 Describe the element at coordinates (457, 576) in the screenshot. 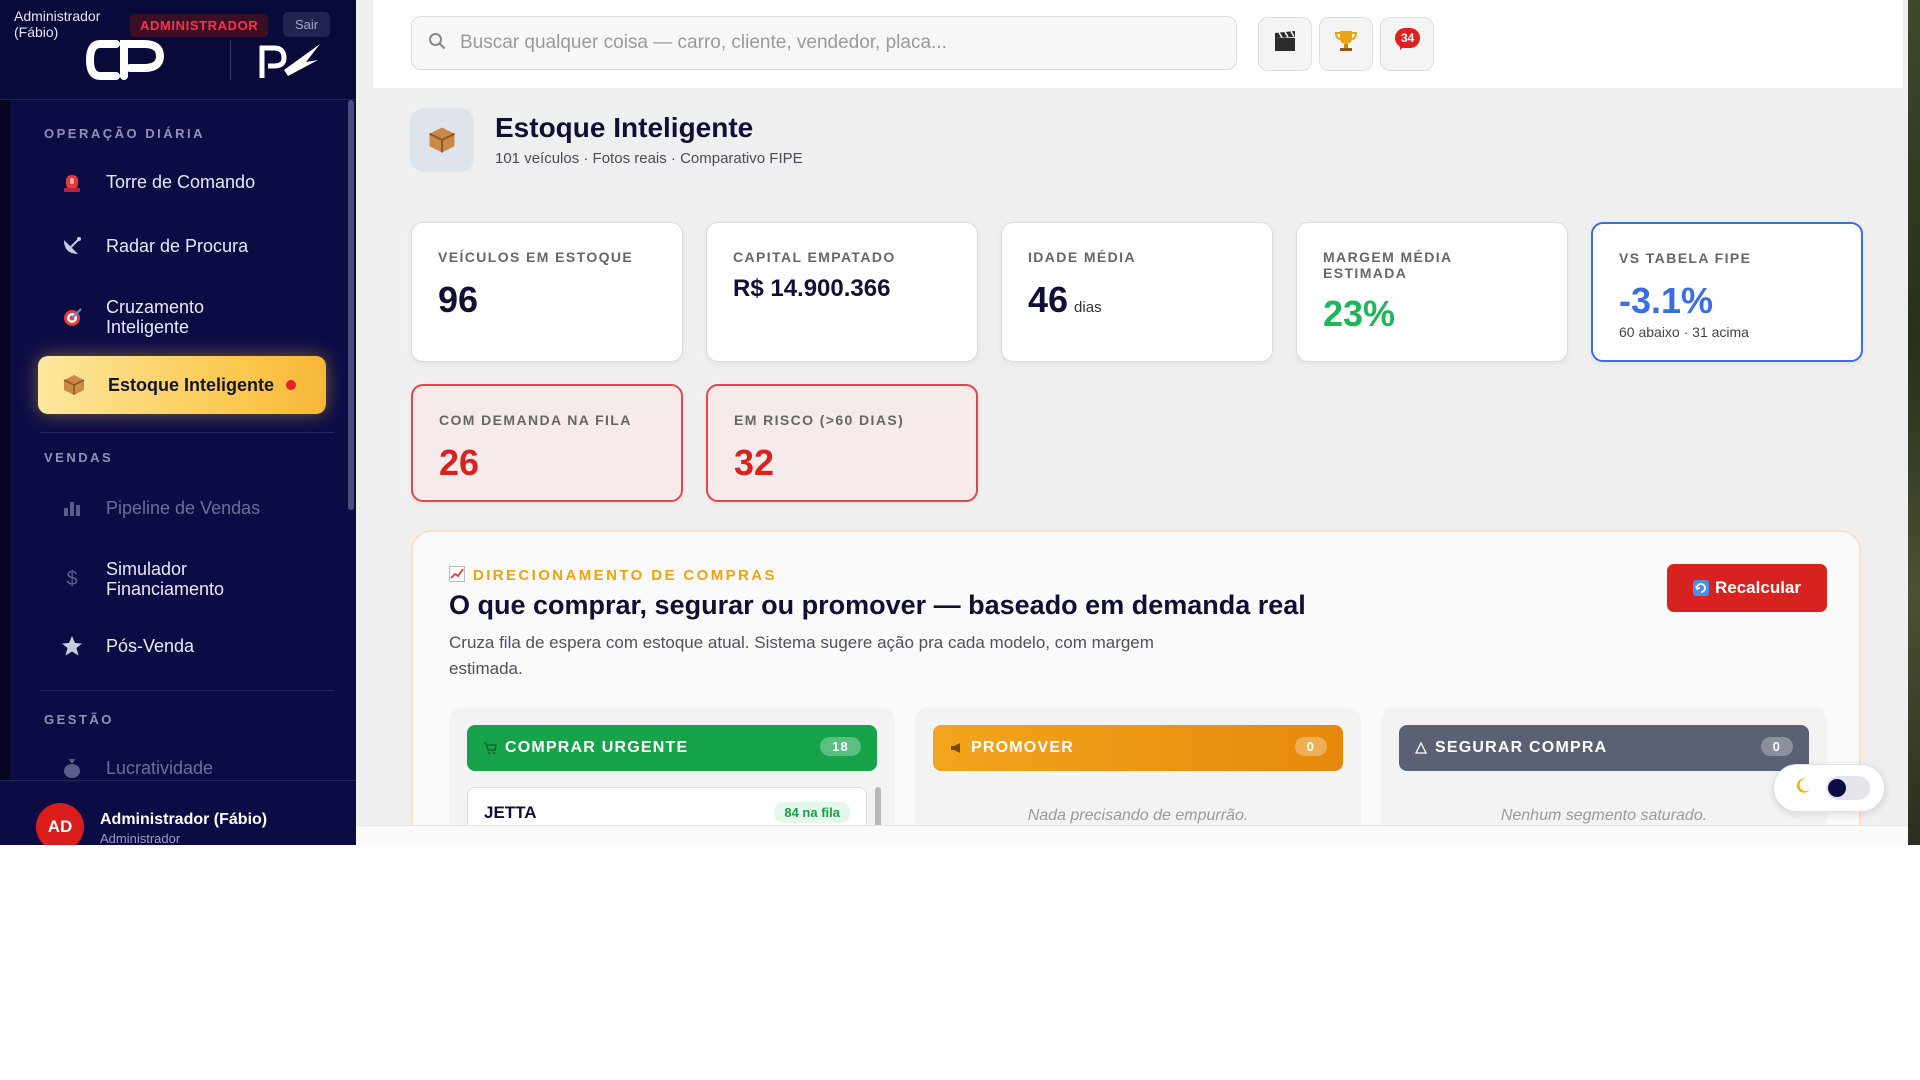

I see `trend-chart-icon` at that location.